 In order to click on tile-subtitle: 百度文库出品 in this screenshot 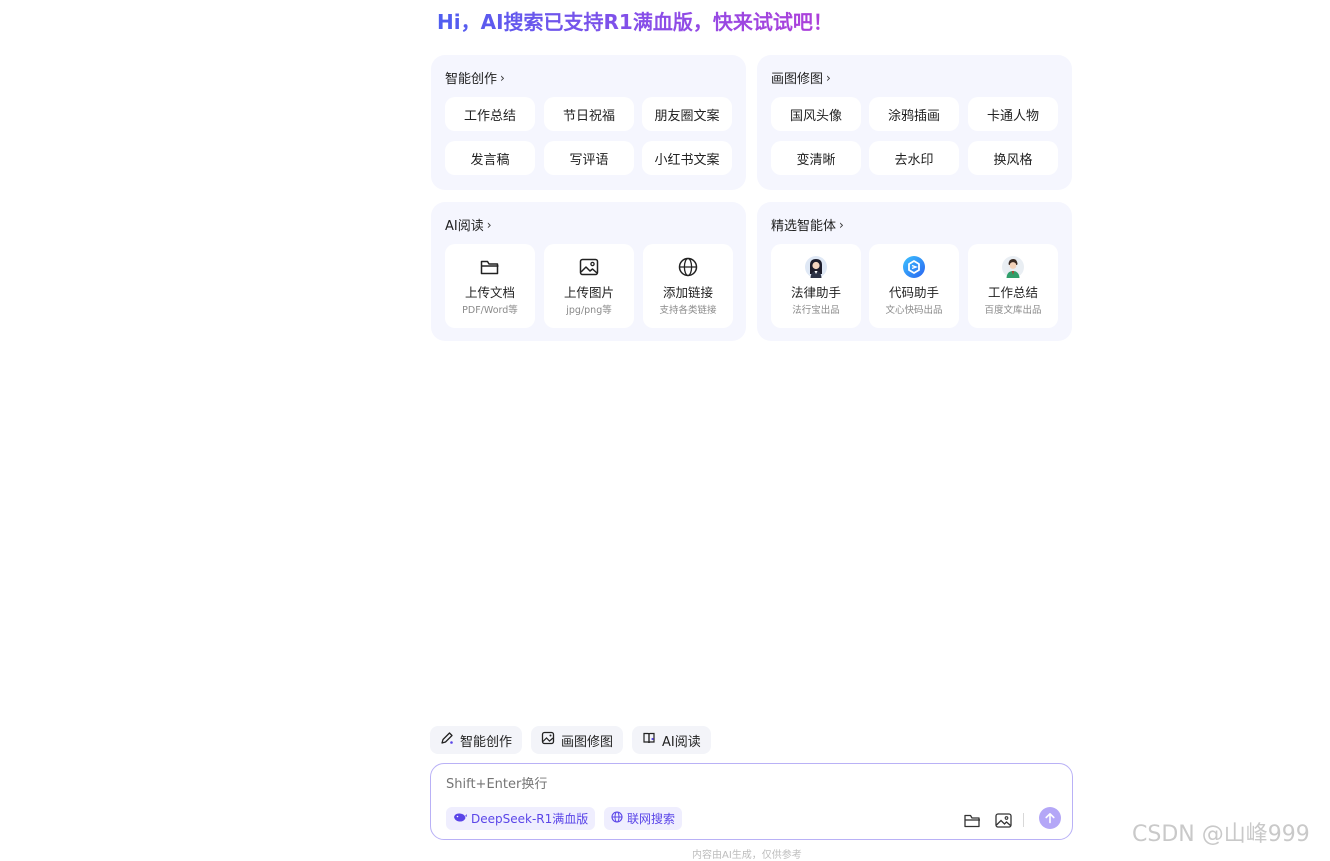, I will do `click(1013, 310)`.